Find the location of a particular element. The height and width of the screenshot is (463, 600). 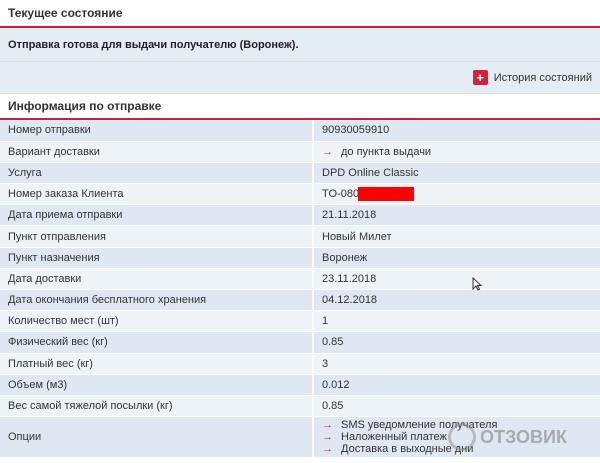

row-label: Пункт назначения is located at coordinates (157, 258).